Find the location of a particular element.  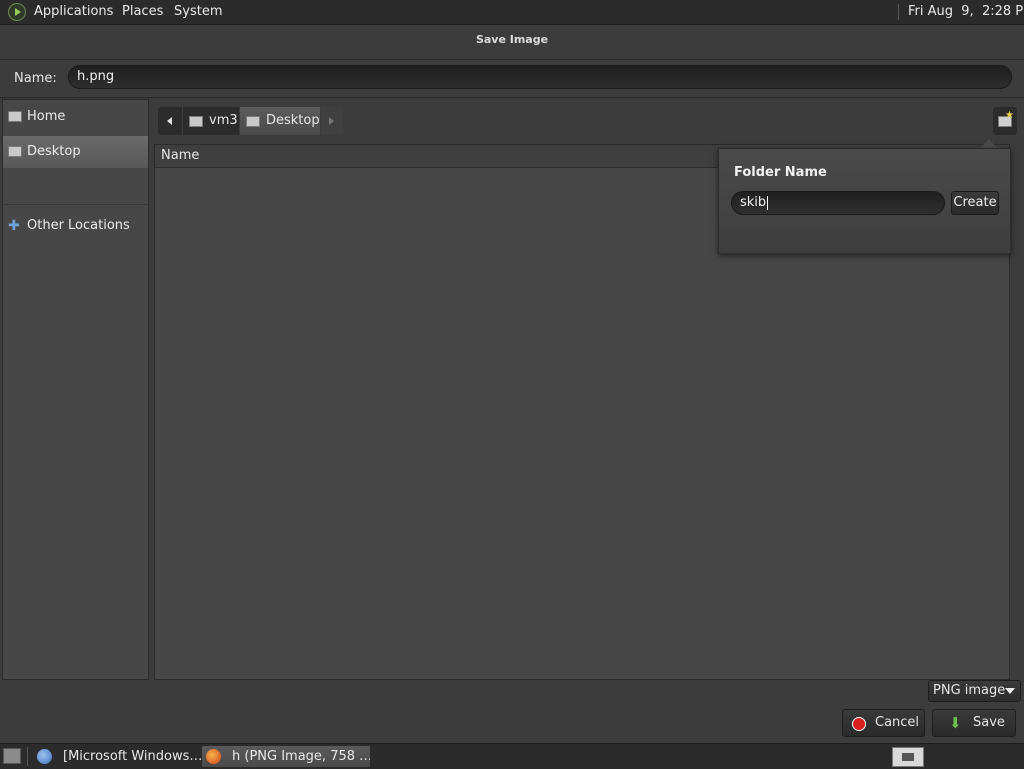

breadcrumb-label: Desktop is located at coordinates (293, 120).